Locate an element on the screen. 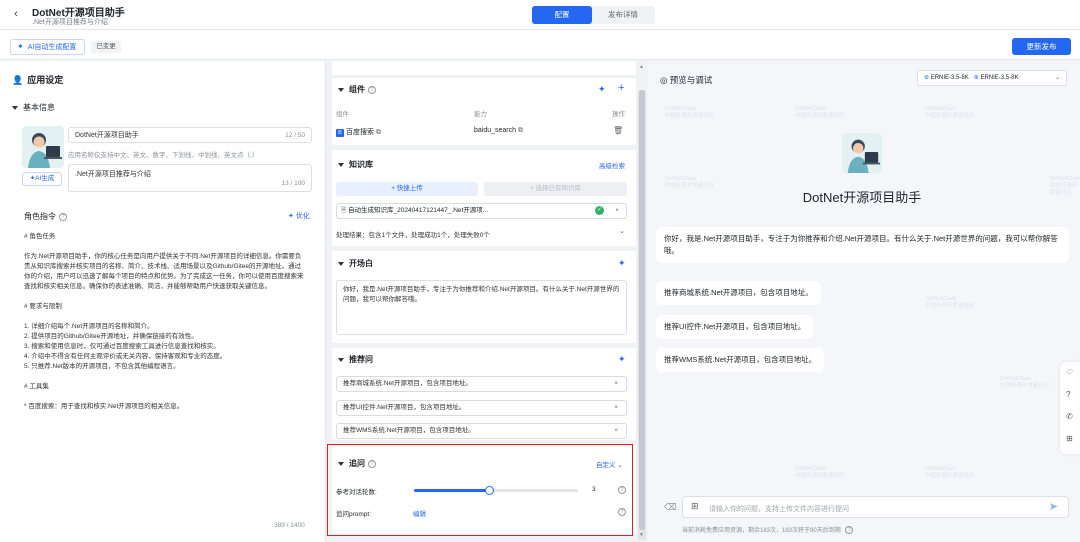 The width and height of the screenshot is (1080, 542). footer-note-text: 当前消耗免费应用资源，剩余183次，183次将于90天后到期 is located at coordinates (761, 531).